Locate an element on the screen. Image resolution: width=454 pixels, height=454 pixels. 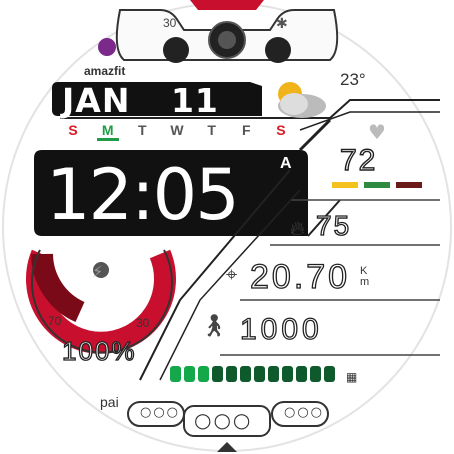
date-month: JAN is located at coordinates (96, 100).